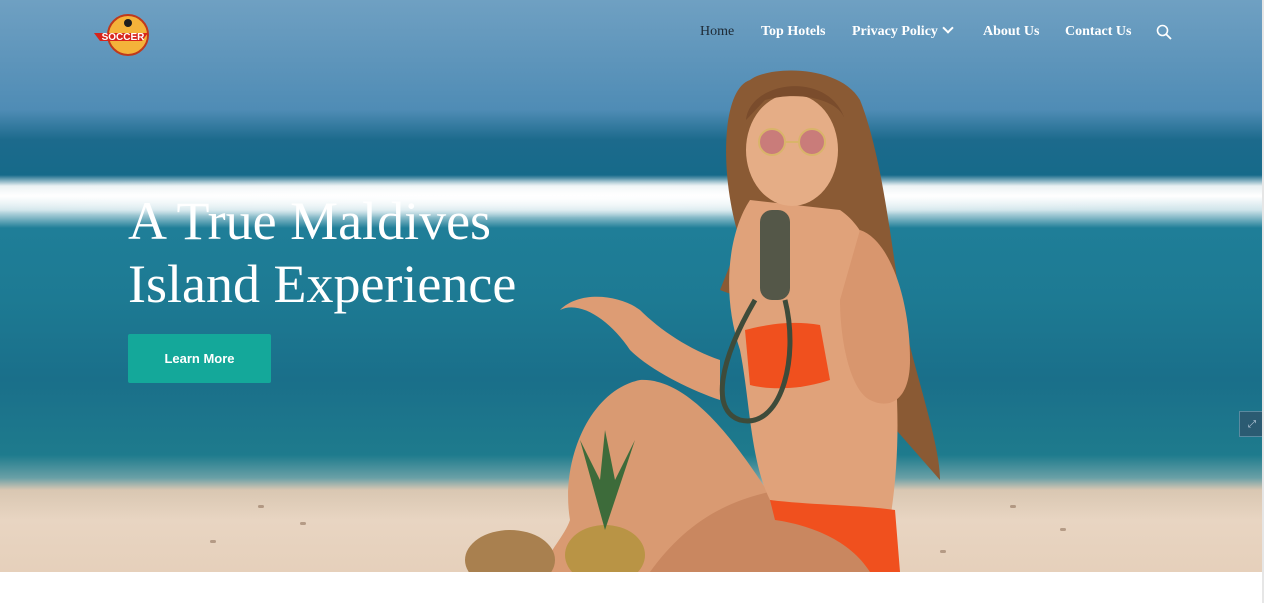 The width and height of the screenshot is (1264, 603). Describe the element at coordinates (717, 32) in the screenshot. I see `nav-home: Home` at that location.